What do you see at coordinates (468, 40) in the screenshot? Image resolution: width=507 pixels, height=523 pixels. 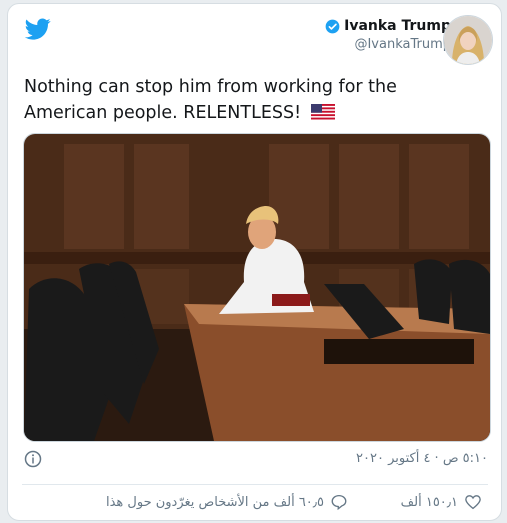 I see `avatar` at bounding box center [468, 40].